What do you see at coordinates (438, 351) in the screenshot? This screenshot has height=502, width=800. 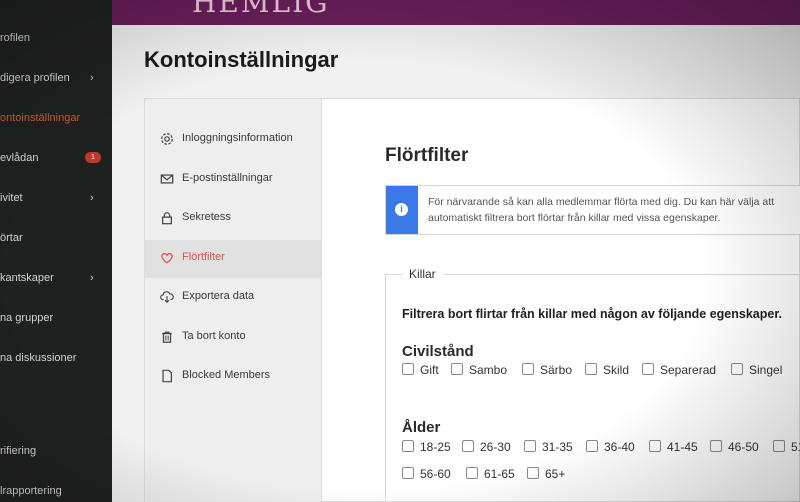 I see `civil-status-title: Civilstånd` at bounding box center [438, 351].